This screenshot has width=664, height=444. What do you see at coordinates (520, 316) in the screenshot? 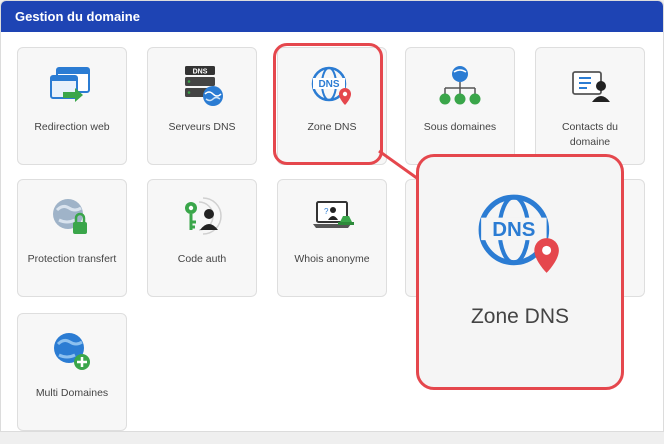
I see `zoom-label: Zone DNS` at bounding box center [520, 316].